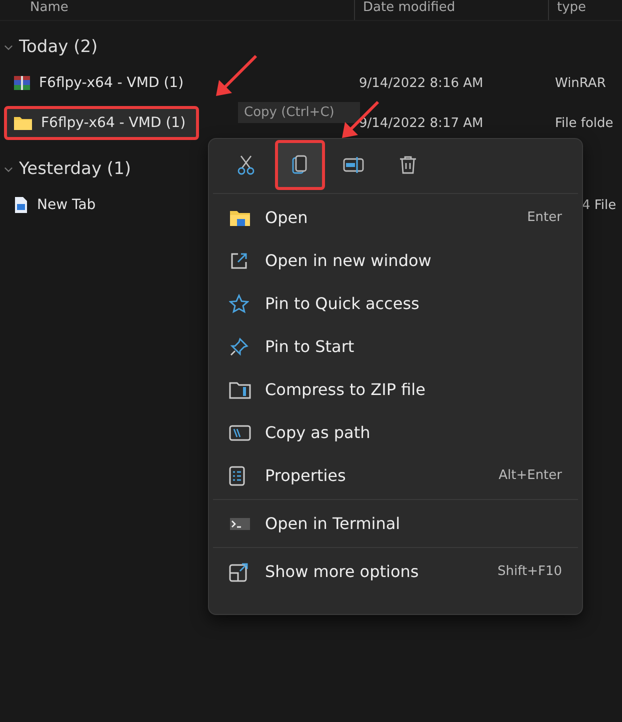 The height and width of the screenshot is (722, 622). What do you see at coordinates (236, 76) in the screenshot?
I see `annotation-arrow` at bounding box center [236, 76].